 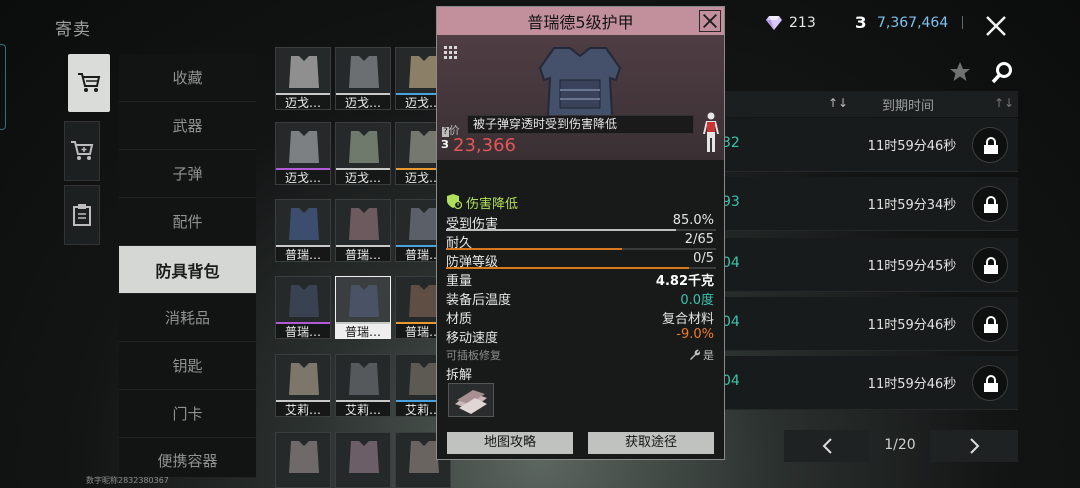 What do you see at coordinates (695, 334) in the screenshot?
I see `stat-value: -9.0%` at bounding box center [695, 334].